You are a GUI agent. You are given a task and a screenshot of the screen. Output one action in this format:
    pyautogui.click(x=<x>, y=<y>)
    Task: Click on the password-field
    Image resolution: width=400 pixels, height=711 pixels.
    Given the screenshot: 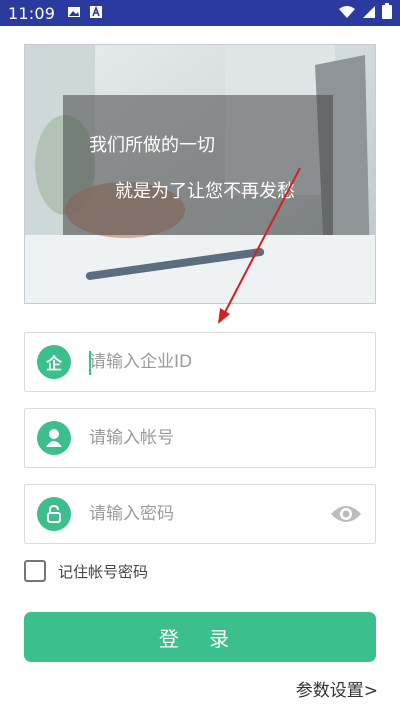 What is the action you would take?
    pyautogui.click(x=200, y=514)
    